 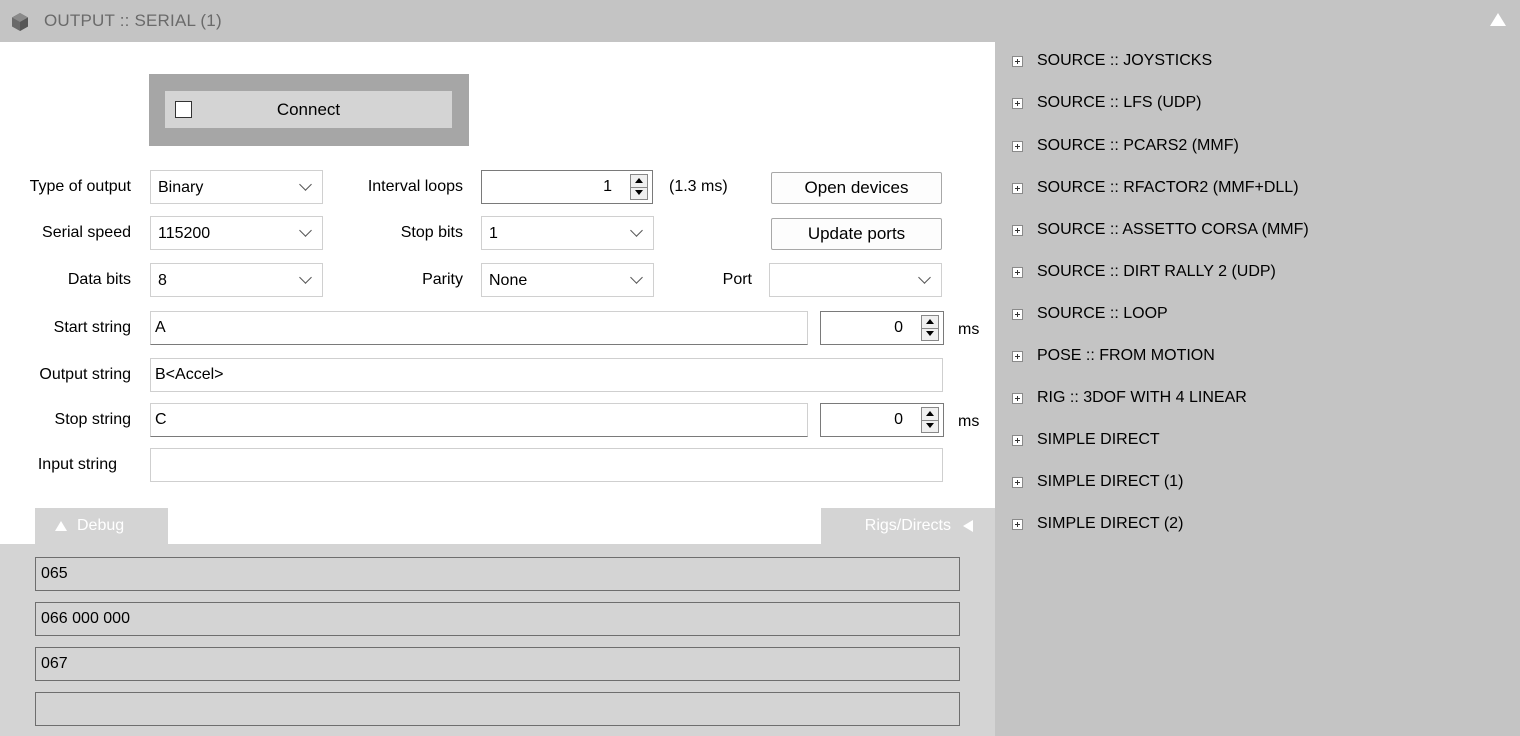 What do you see at coordinates (698, 186) in the screenshot?
I see `interval-time-note: (1.3 ms)` at bounding box center [698, 186].